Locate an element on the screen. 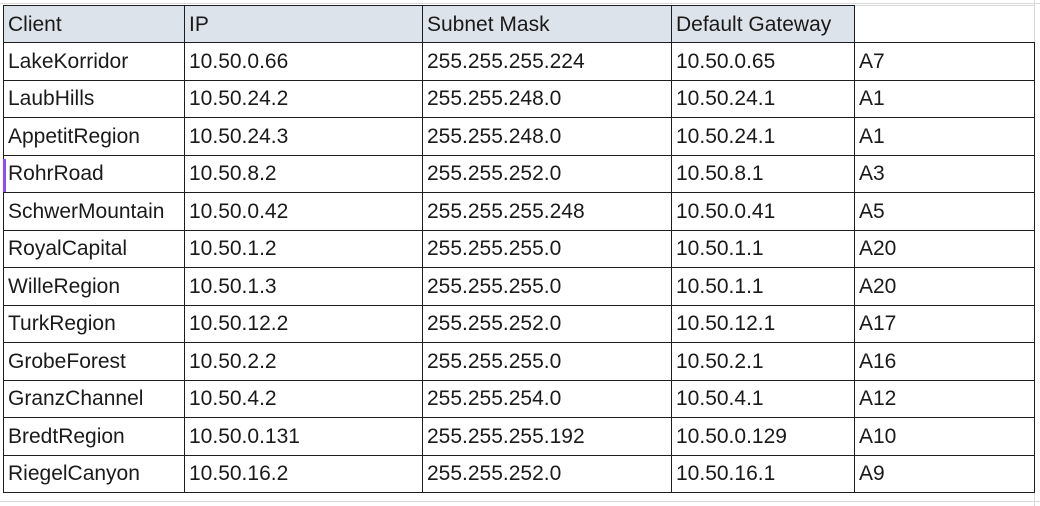 The width and height of the screenshot is (1040, 506). column-header-subnet-mask: Subnet Mask is located at coordinates (547, 24).